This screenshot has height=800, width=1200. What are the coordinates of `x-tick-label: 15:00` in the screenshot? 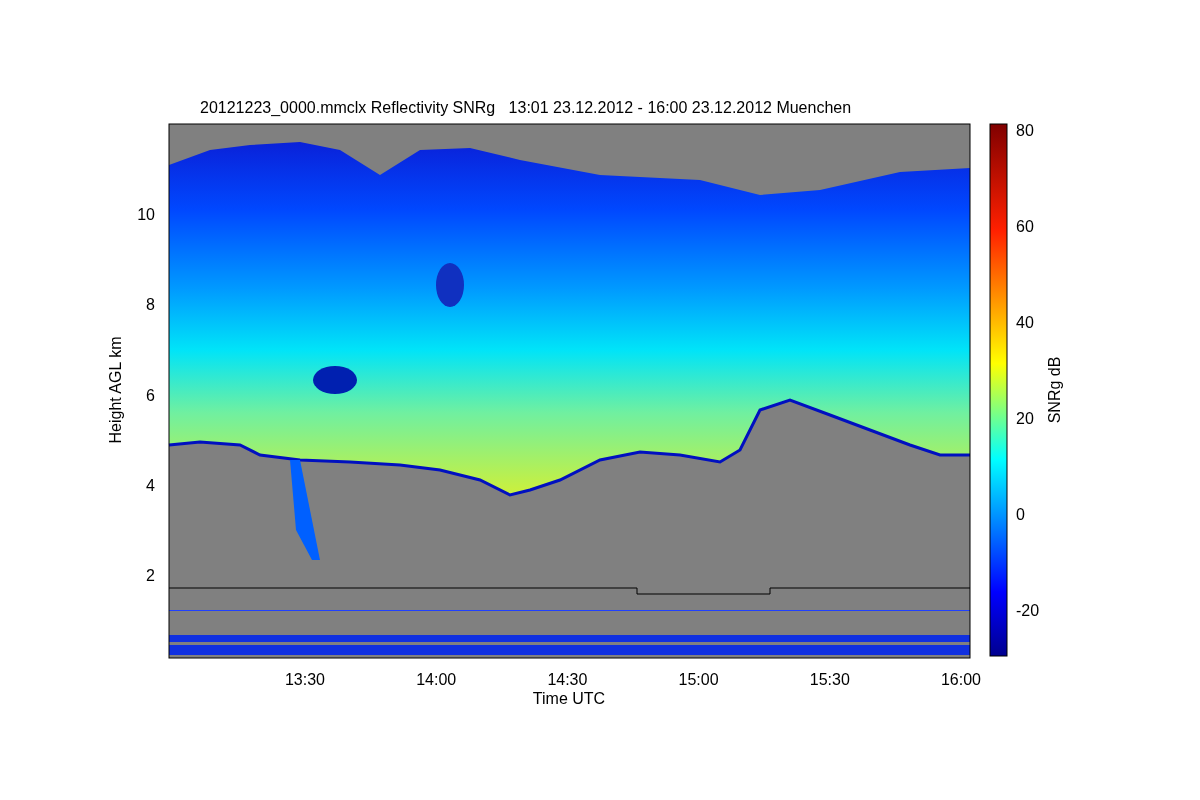 It's located at (698, 679).